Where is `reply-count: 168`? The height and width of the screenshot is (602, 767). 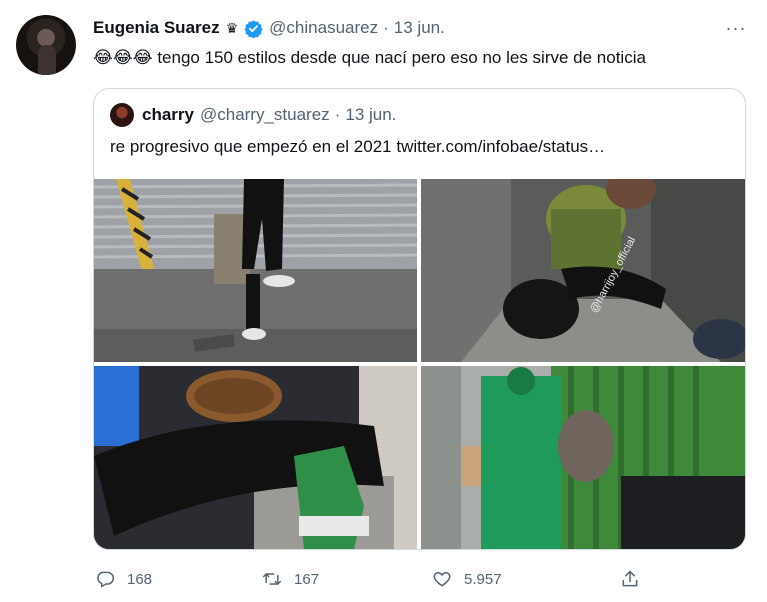
reply-count: 168 is located at coordinates (140, 579).